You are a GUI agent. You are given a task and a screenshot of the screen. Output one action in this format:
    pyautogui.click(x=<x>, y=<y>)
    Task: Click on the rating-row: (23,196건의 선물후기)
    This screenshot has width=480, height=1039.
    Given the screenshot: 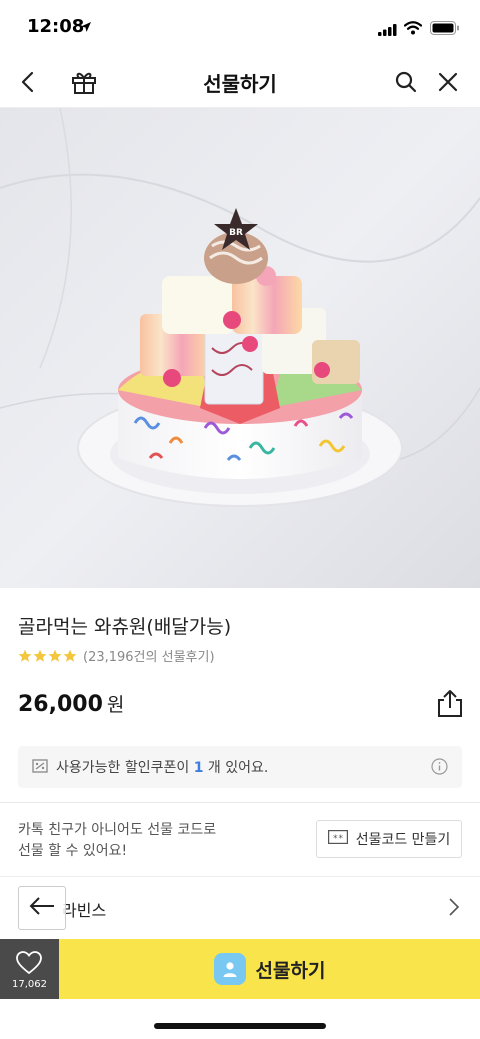 What is the action you would take?
    pyautogui.click(x=116, y=655)
    